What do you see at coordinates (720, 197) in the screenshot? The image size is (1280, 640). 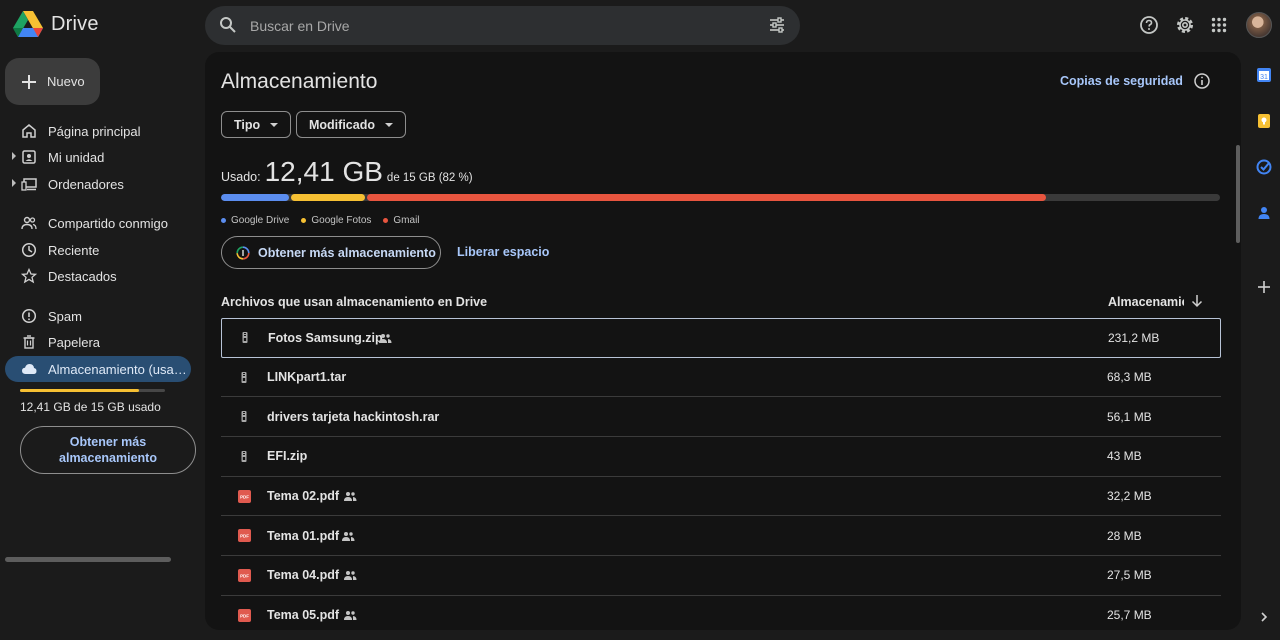 I see `storage-breakdown-bar` at bounding box center [720, 197].